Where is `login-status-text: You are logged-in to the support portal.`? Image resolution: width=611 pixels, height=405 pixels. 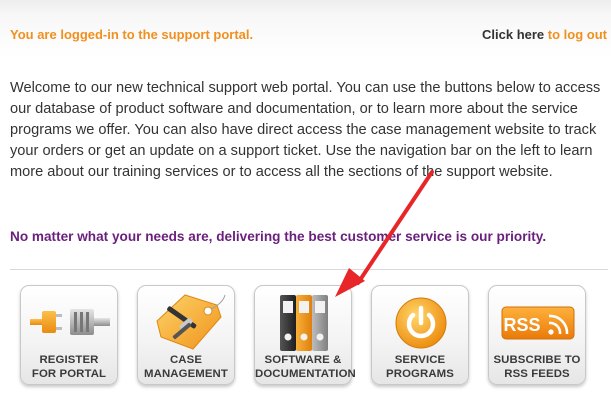 login-status-text: You are logged-in to the support portal. is located at coordinates (132, 34).